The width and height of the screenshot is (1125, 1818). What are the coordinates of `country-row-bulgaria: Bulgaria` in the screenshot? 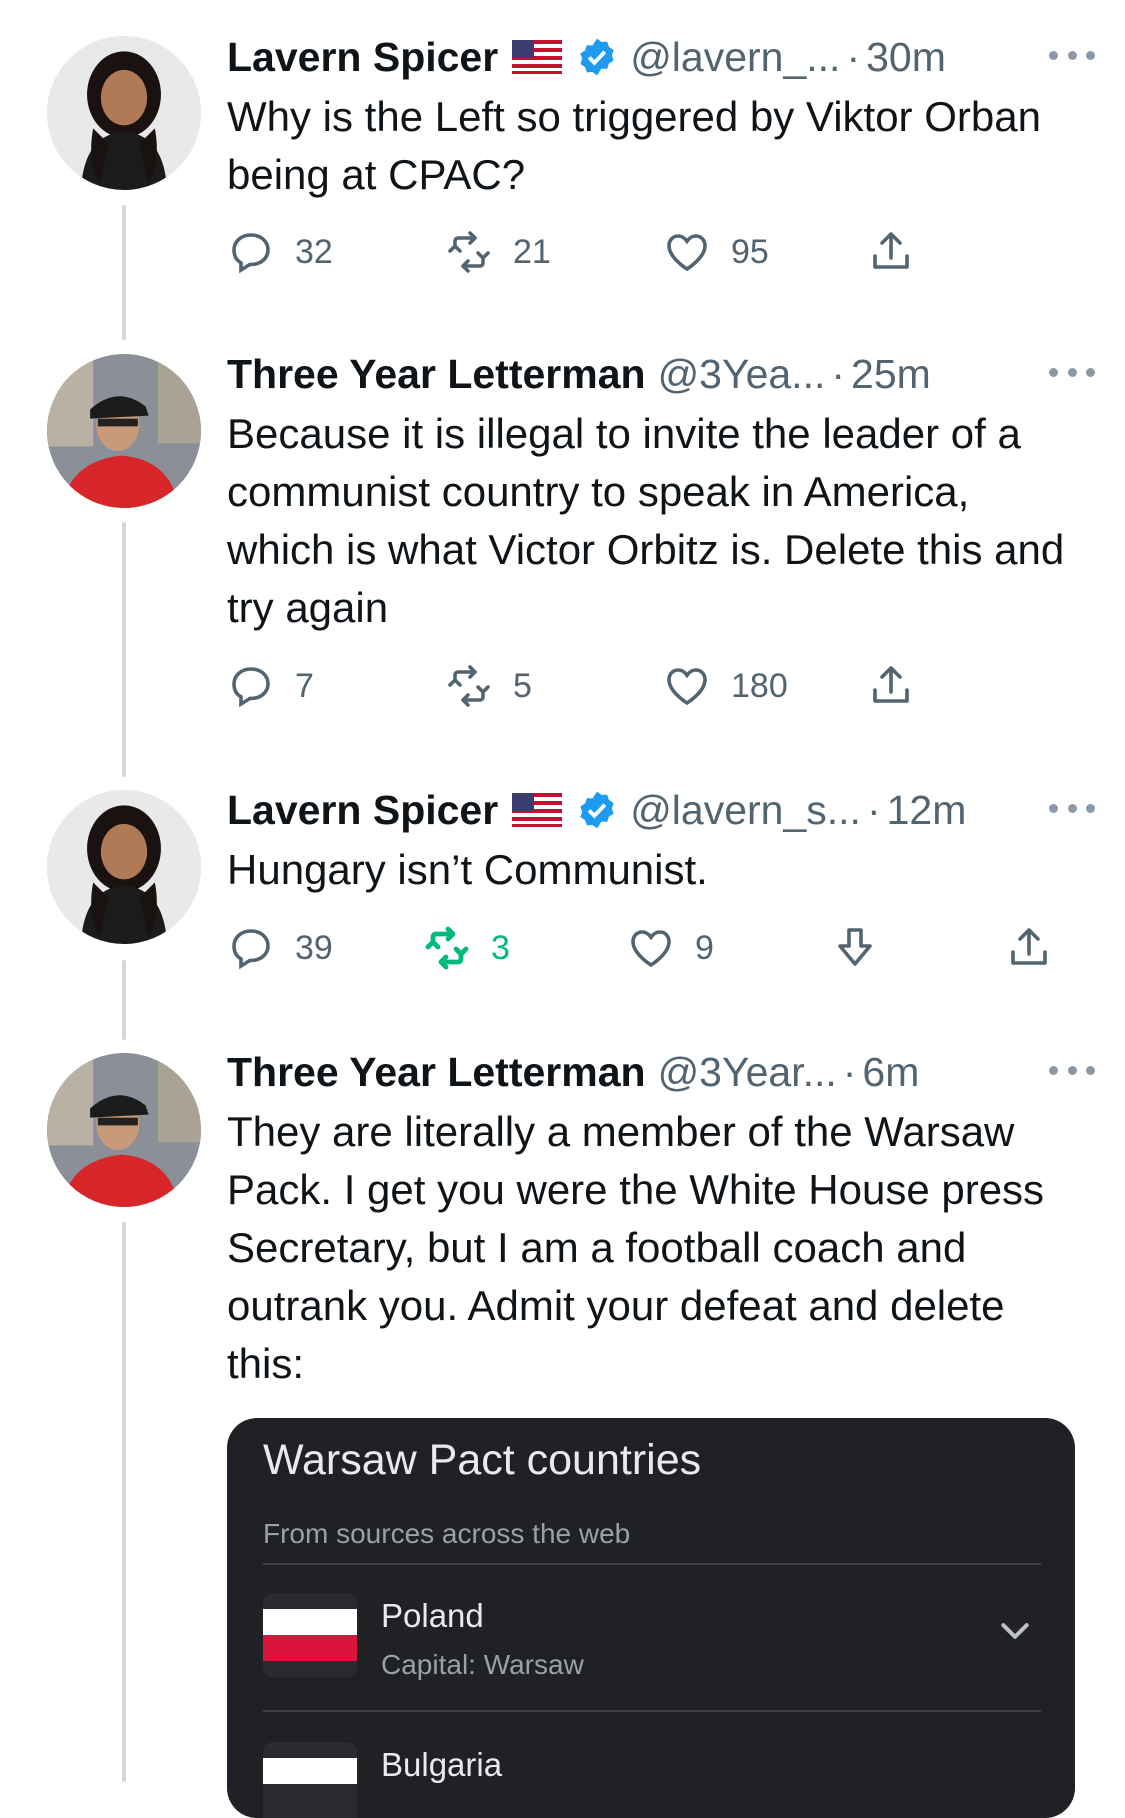 It's located at (652, 1765).